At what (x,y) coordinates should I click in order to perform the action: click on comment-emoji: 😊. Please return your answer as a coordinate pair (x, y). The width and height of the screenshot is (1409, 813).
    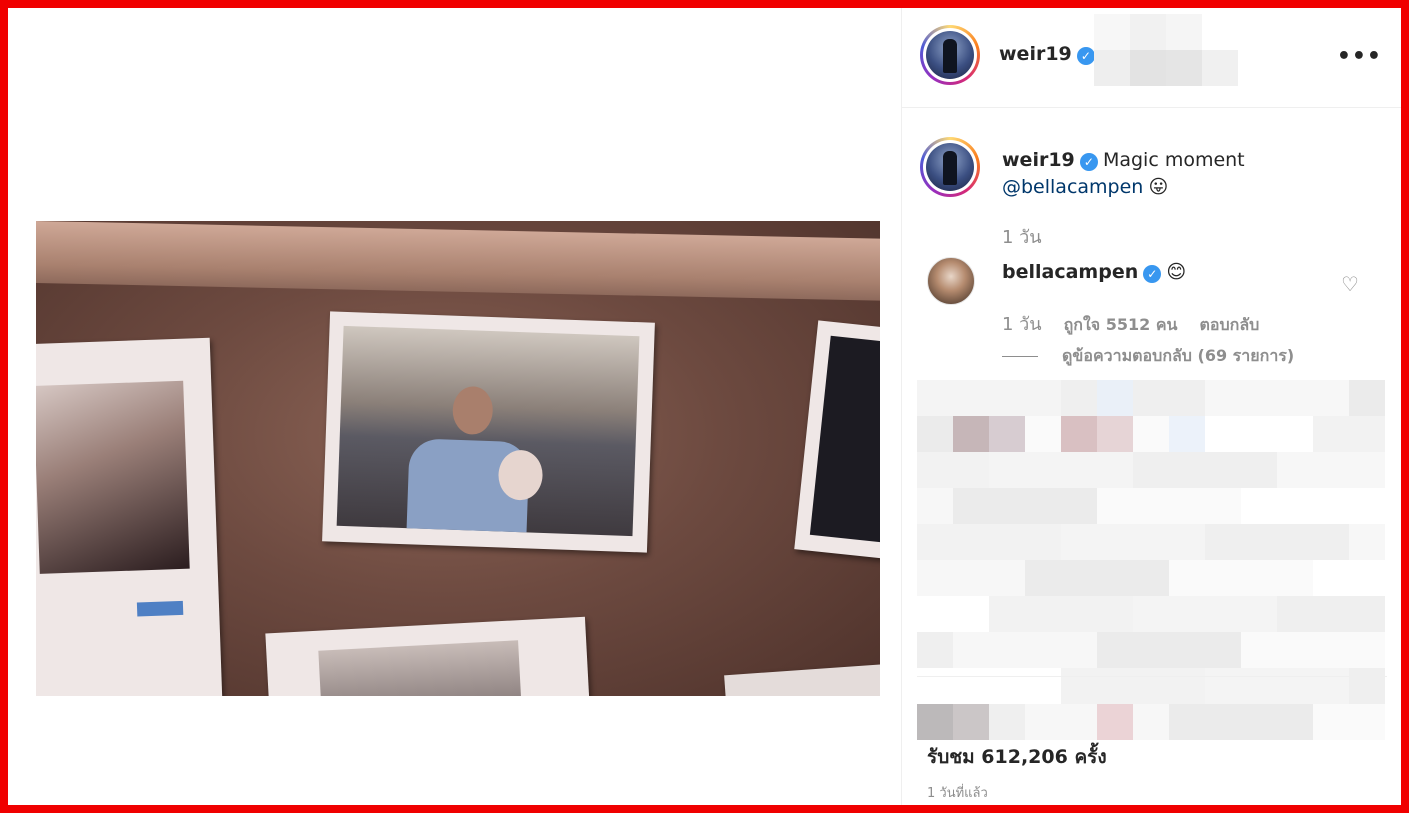
    Looking at the image, I should click on (1176, 272).